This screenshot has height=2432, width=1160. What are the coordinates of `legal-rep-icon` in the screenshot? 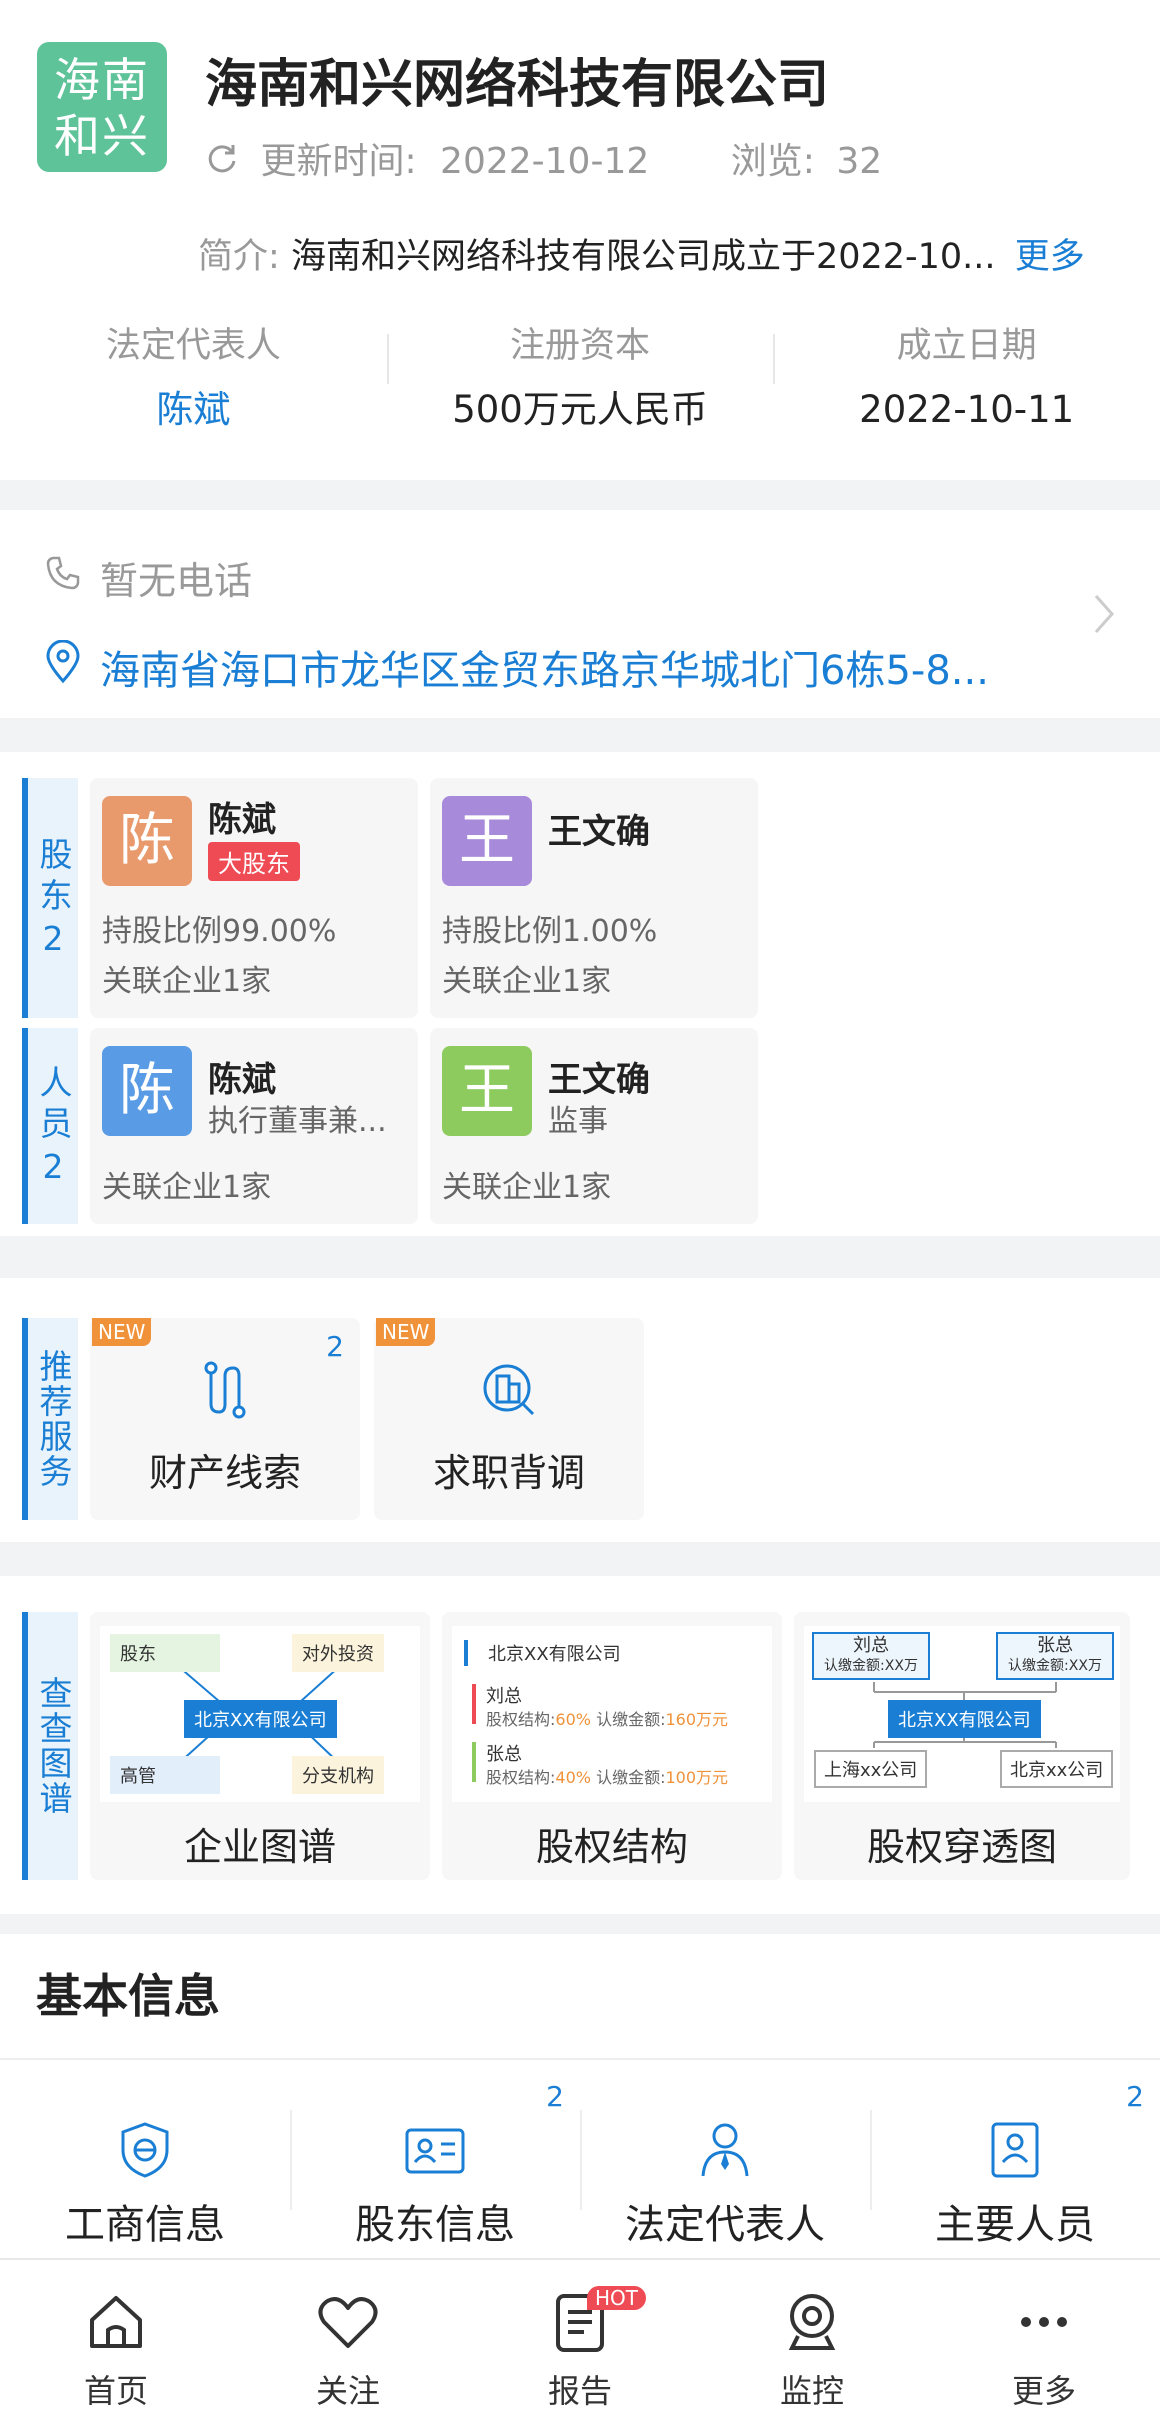 It's located at (725, 2152).